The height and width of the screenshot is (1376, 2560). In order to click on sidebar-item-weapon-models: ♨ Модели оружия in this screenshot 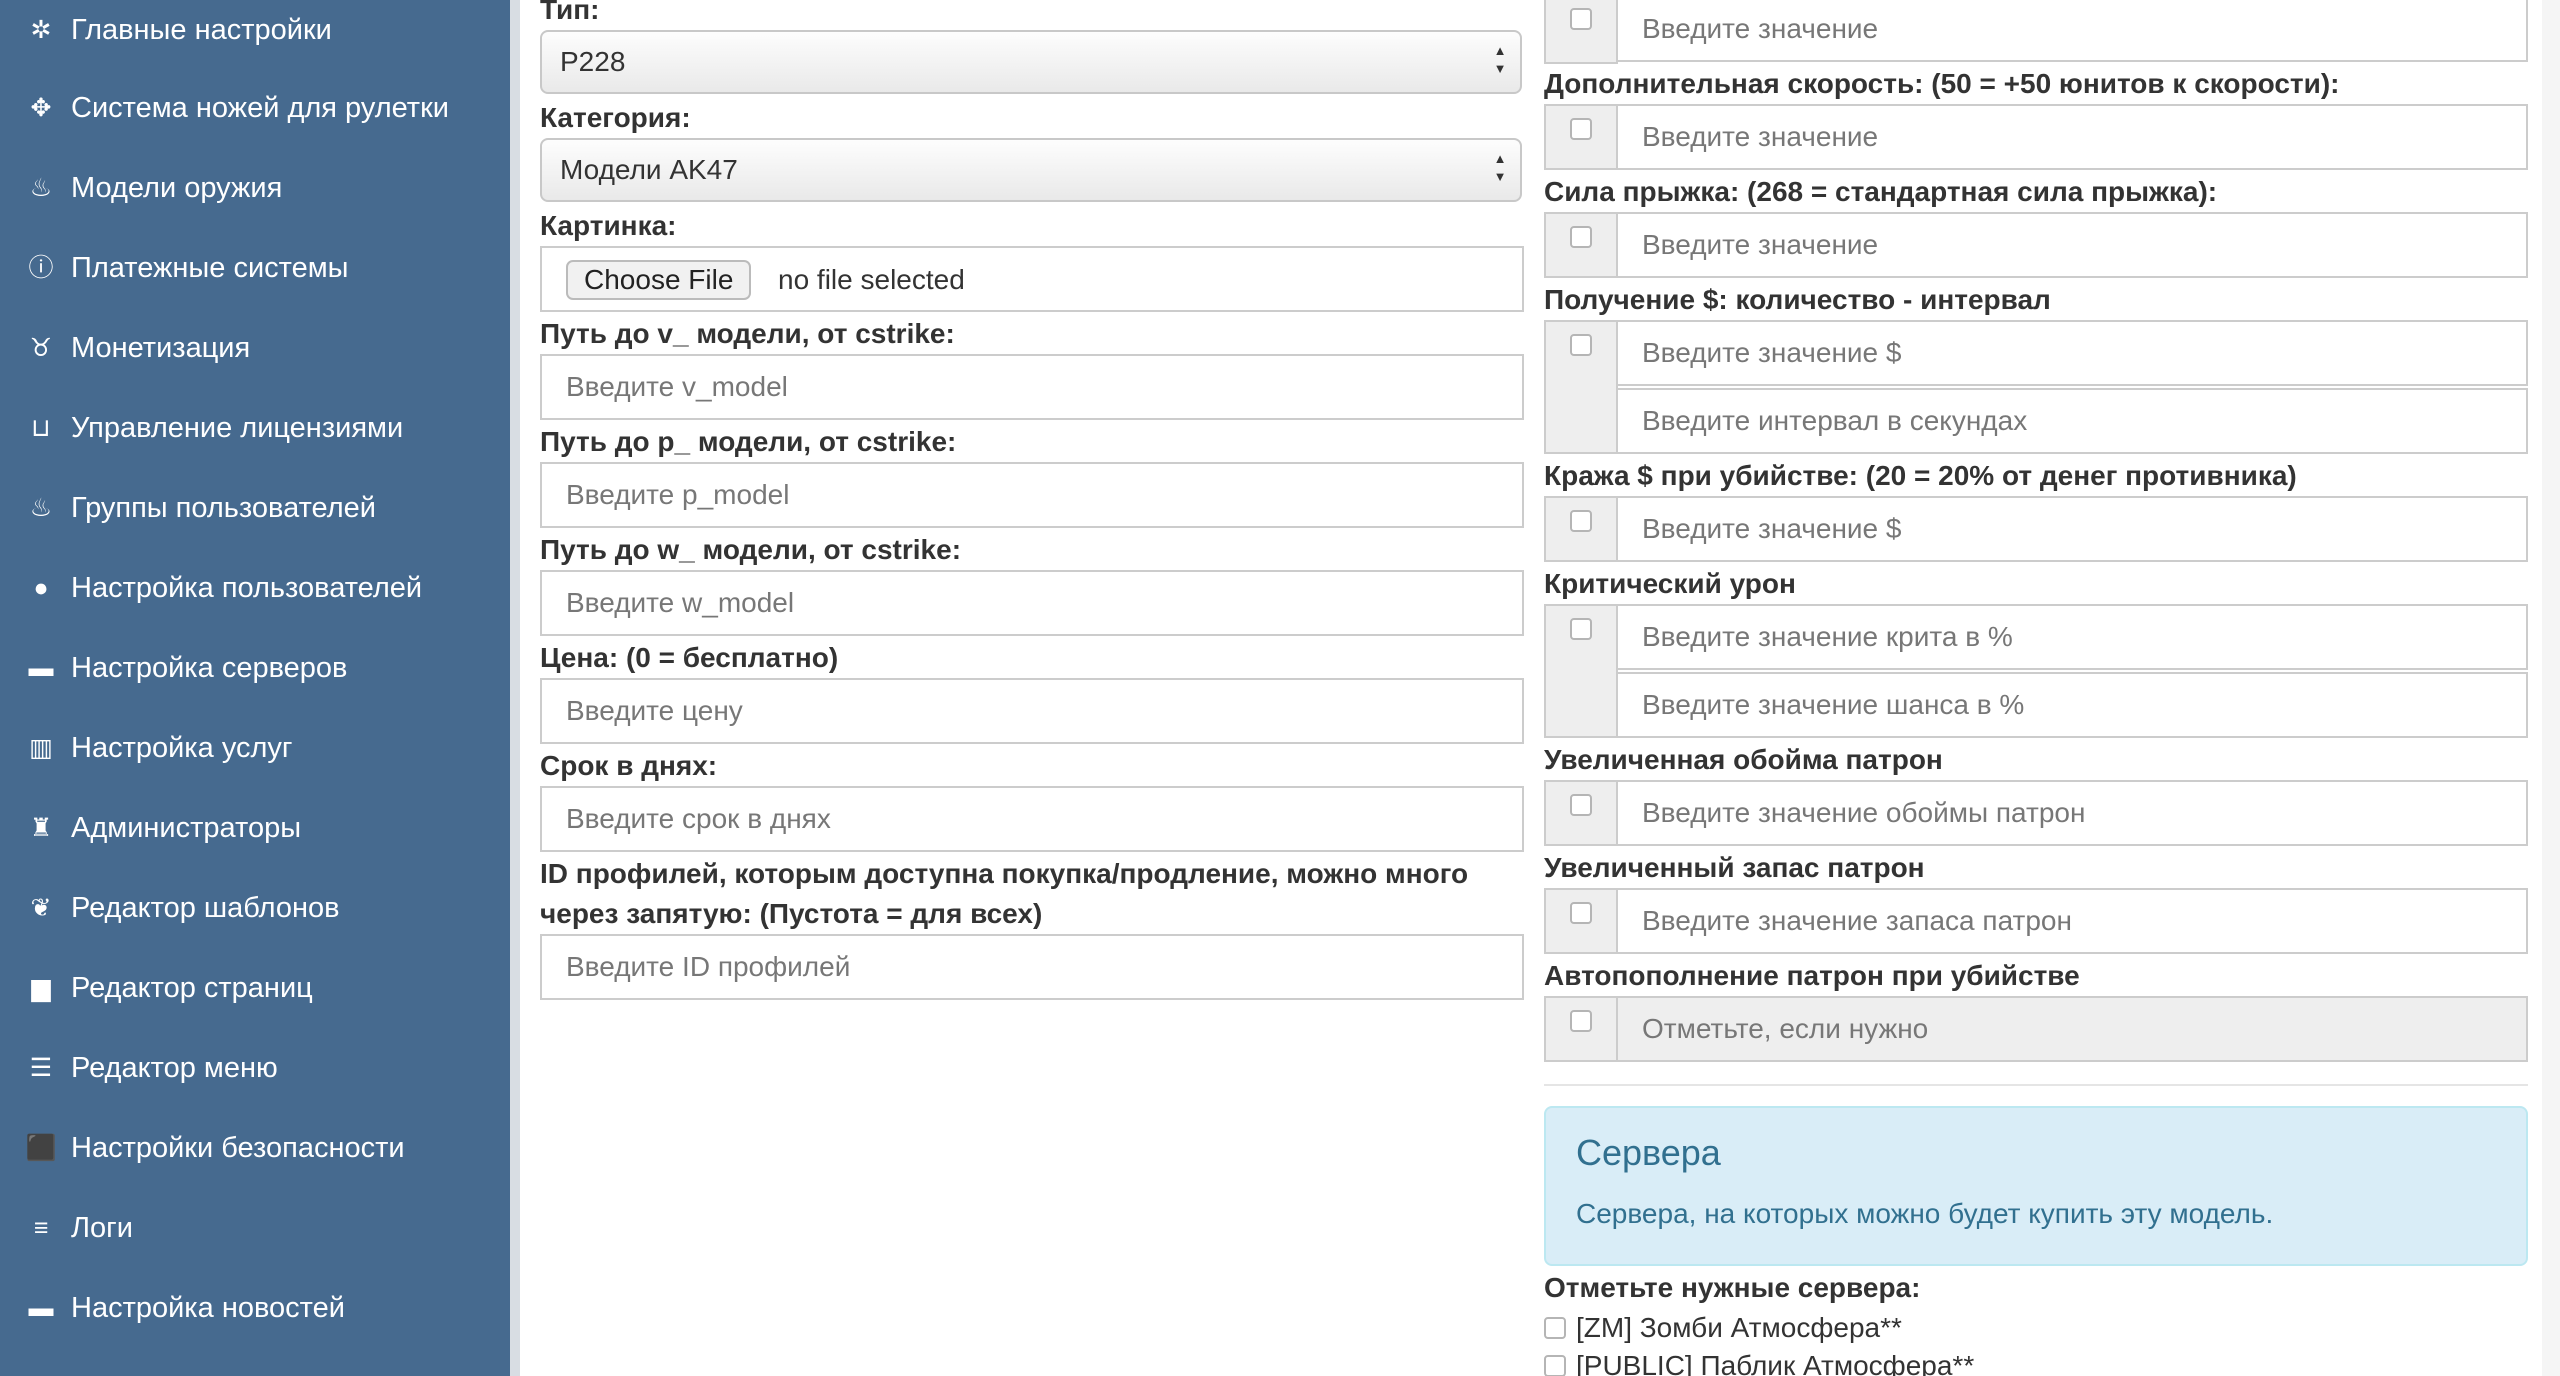, I will do `click(255, 188)`.